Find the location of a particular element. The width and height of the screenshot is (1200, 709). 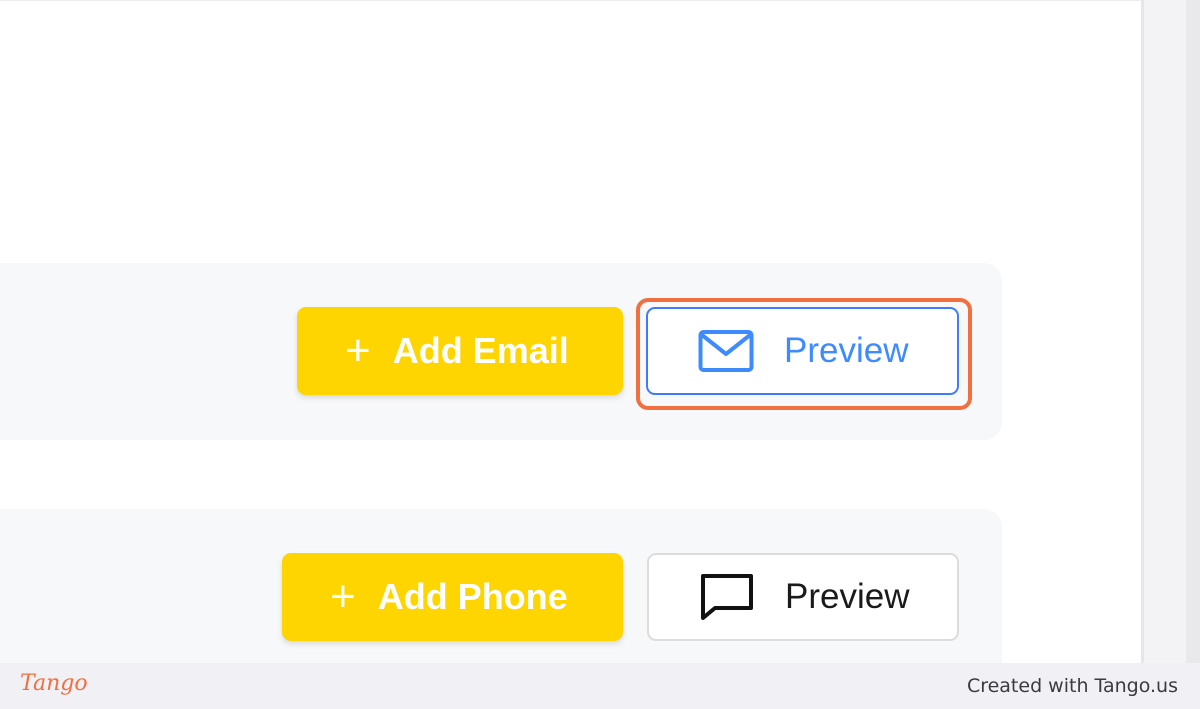

add-email-button: + Add Email is located at coordinates (460, 351).